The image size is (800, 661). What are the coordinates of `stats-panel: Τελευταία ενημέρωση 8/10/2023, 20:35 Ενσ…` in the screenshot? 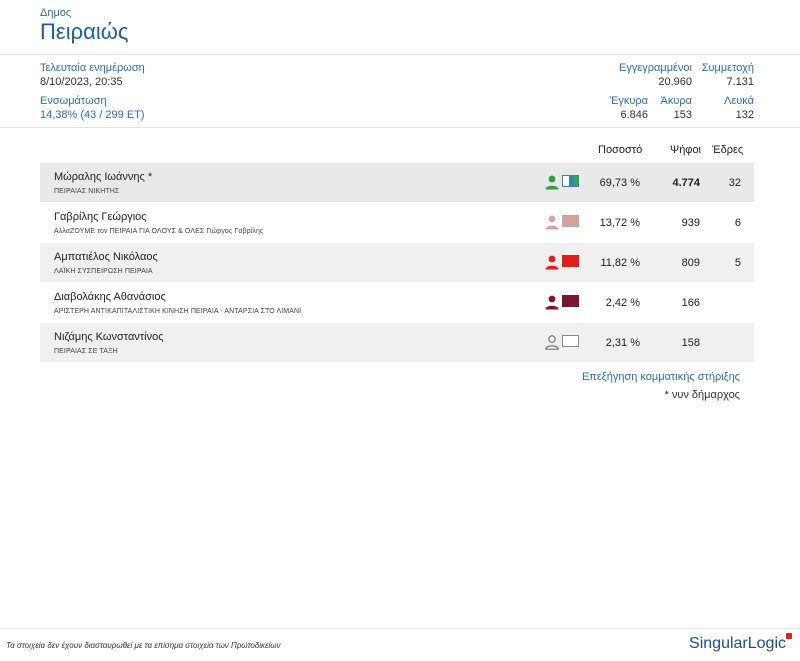 It's located at (400, 91).